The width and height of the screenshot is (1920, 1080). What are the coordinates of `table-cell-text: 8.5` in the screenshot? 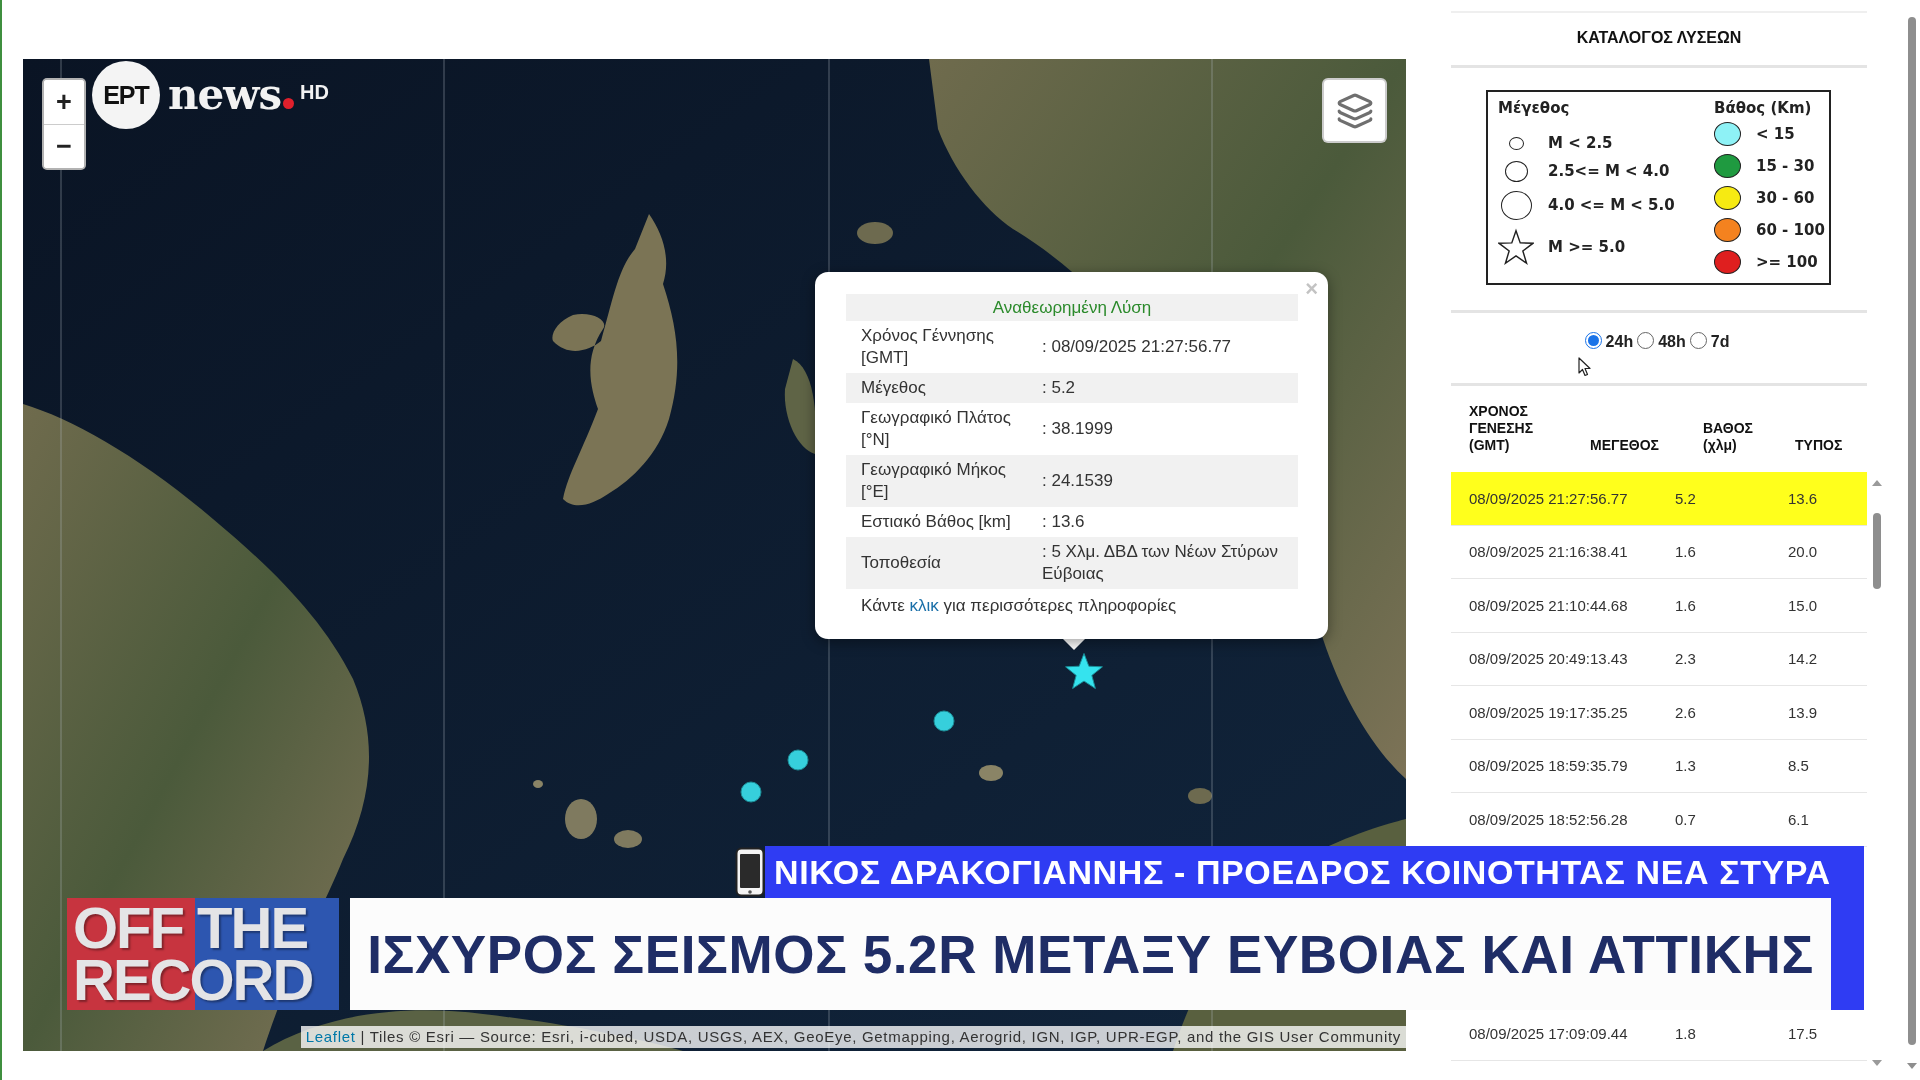 It's located at (1799, 766).